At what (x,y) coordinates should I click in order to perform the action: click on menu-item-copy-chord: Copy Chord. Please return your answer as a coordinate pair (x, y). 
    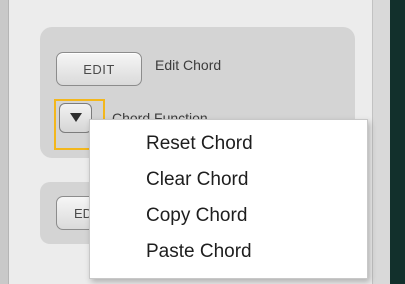
    Looking at the image, I should click on (228, 216).